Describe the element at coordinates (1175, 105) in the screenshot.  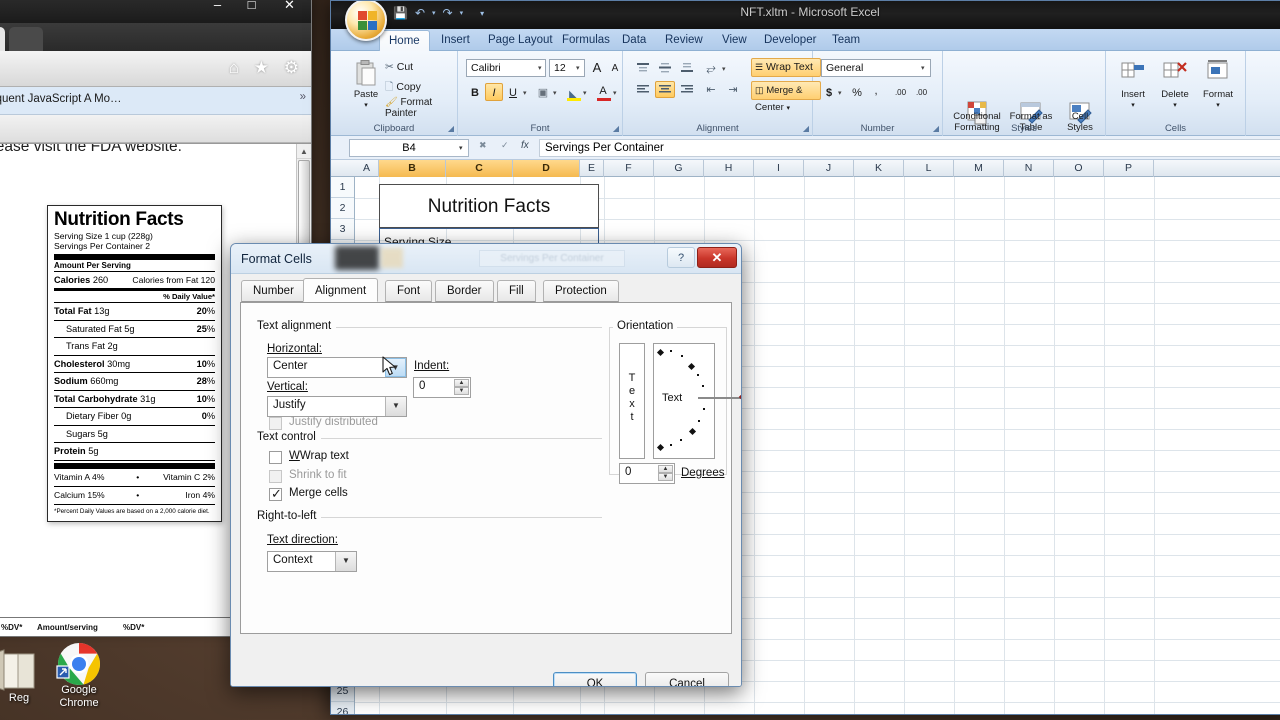
I see `delete-dropdown-icon: ▾` at that location.